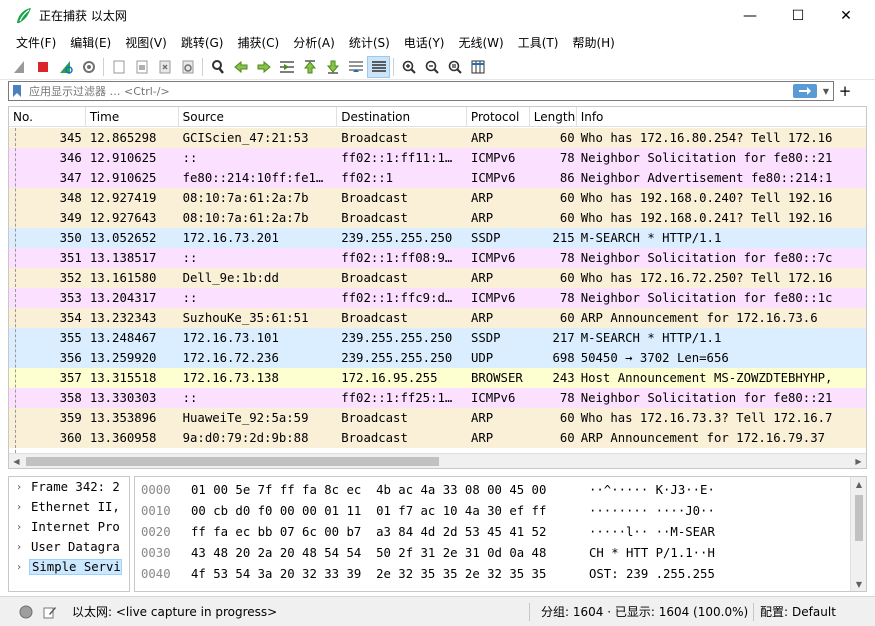  I want to click on bytes-ascii: ··^····· K·J3··E·, so click(669, 490).